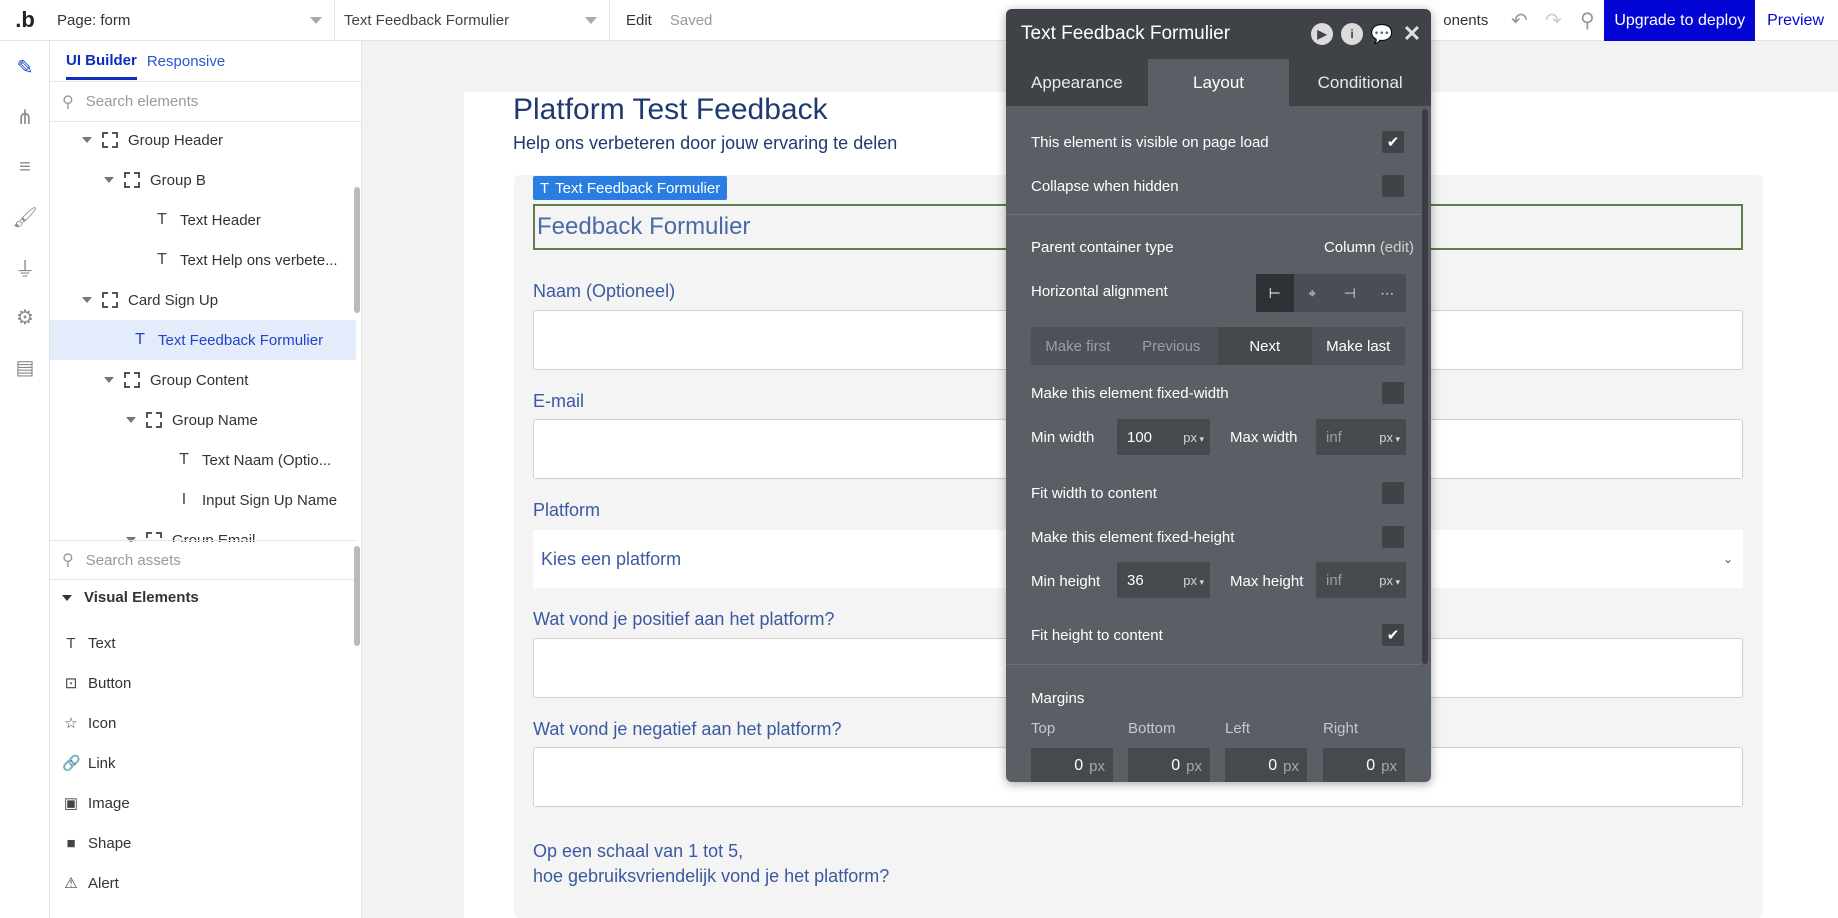  I want to click on container-type-value: Column (edit), so click(1369, 247).